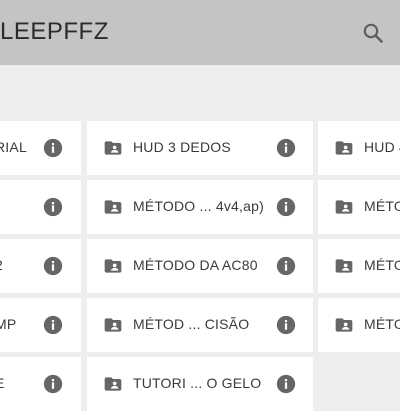 The width and height of the screenshot is (400, 411). Describe the element at coordinates (40, 266) in the screenshot. I see `folder-card: 2` at that location.